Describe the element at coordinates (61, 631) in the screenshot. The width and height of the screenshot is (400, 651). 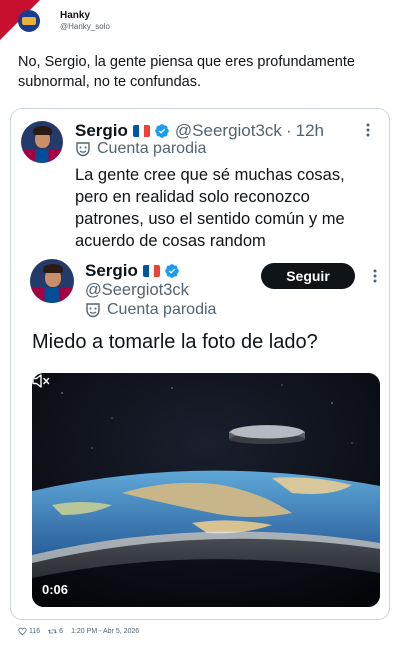
I see `retweet-count: 6` at that location.